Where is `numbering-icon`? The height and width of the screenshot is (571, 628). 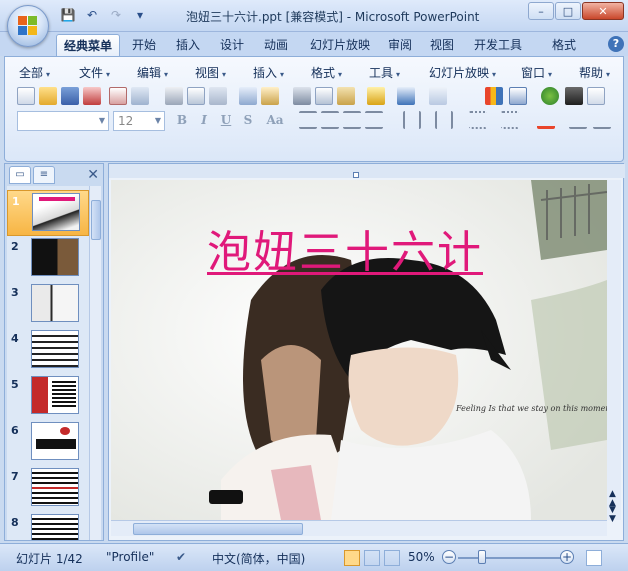 numbering-icon is located at coordinates (478, 120).